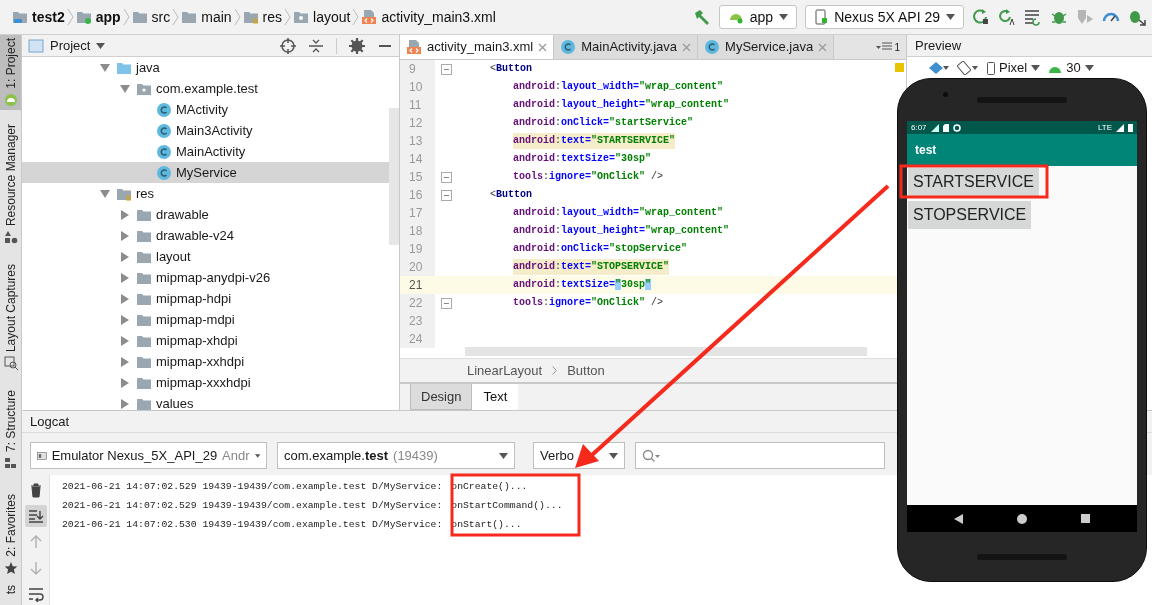  What do you see at coordinates (205, 172) in the screenshot?
I see `tree-item: MyService` at bounding box center [205, 172].